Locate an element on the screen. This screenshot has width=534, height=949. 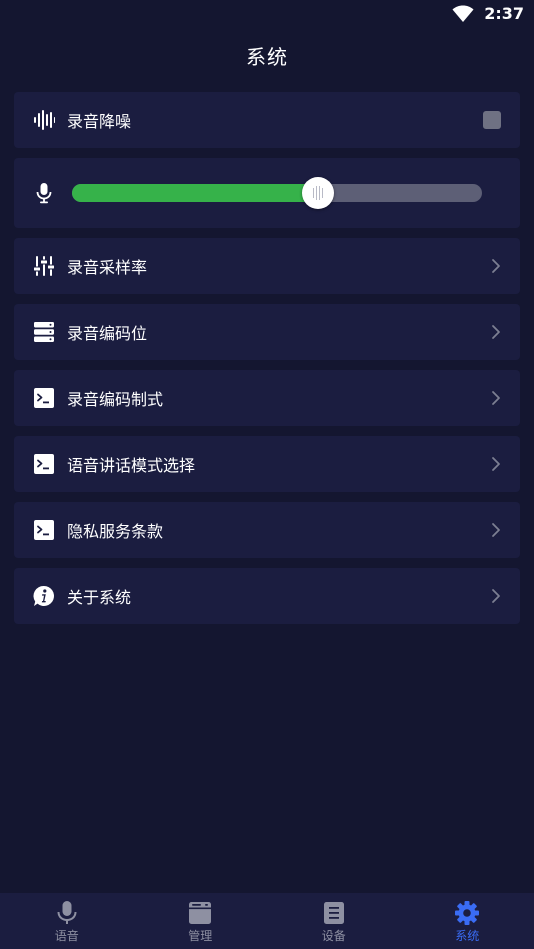
about-system-row: 关于系统 is located at coordinates (267, 596).